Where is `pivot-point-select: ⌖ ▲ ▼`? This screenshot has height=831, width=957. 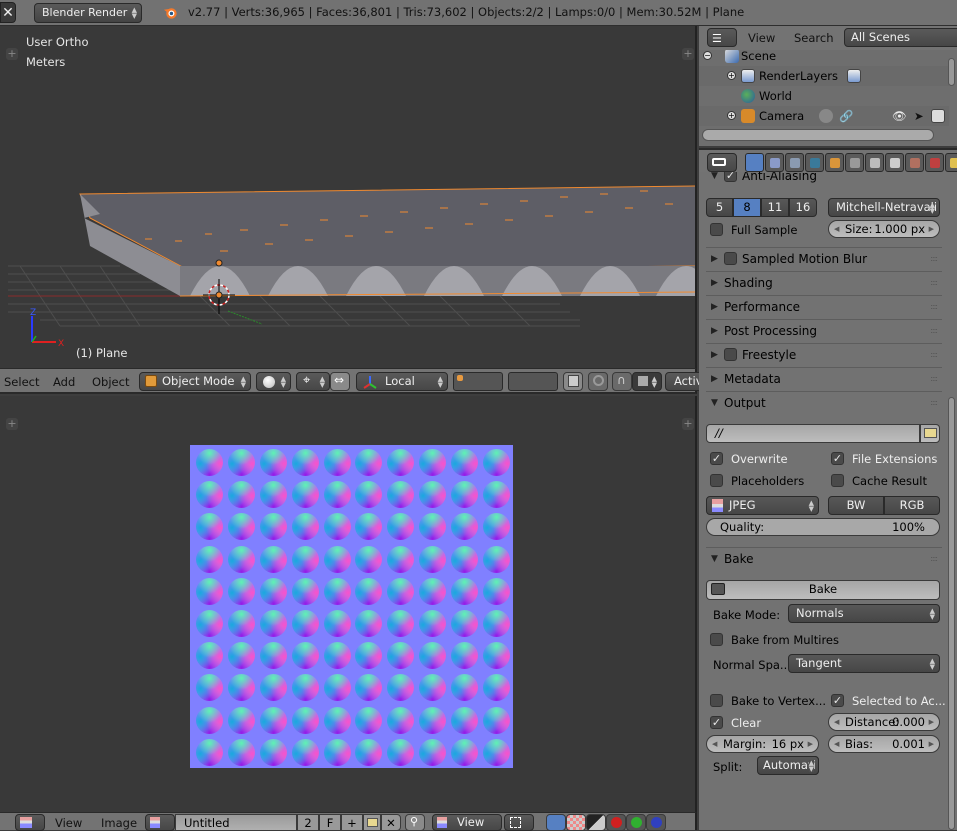 pivot-point-select: ⌖ ▲ ▼ is located at coordinates (313, 381).